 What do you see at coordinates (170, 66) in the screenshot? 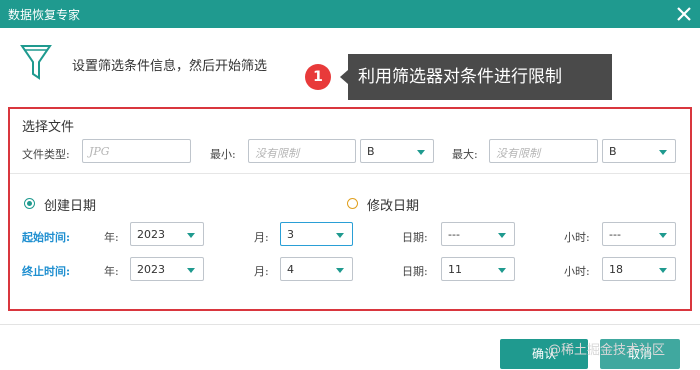
I see `header-instruction: 设置筛选条件信息，然后开始筛选` at bounding box center [170, 66].